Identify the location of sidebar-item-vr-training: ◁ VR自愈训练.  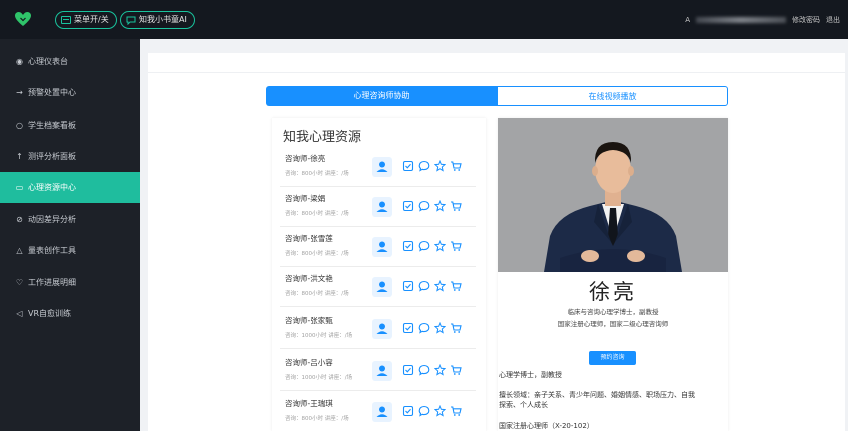
(70, 313).